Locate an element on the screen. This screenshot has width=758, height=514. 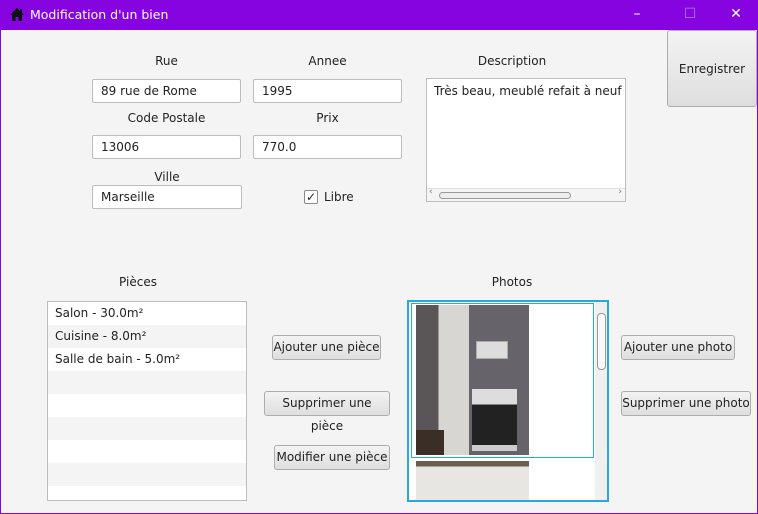
annee-input: 1995 is located at coordinates (327, 91).